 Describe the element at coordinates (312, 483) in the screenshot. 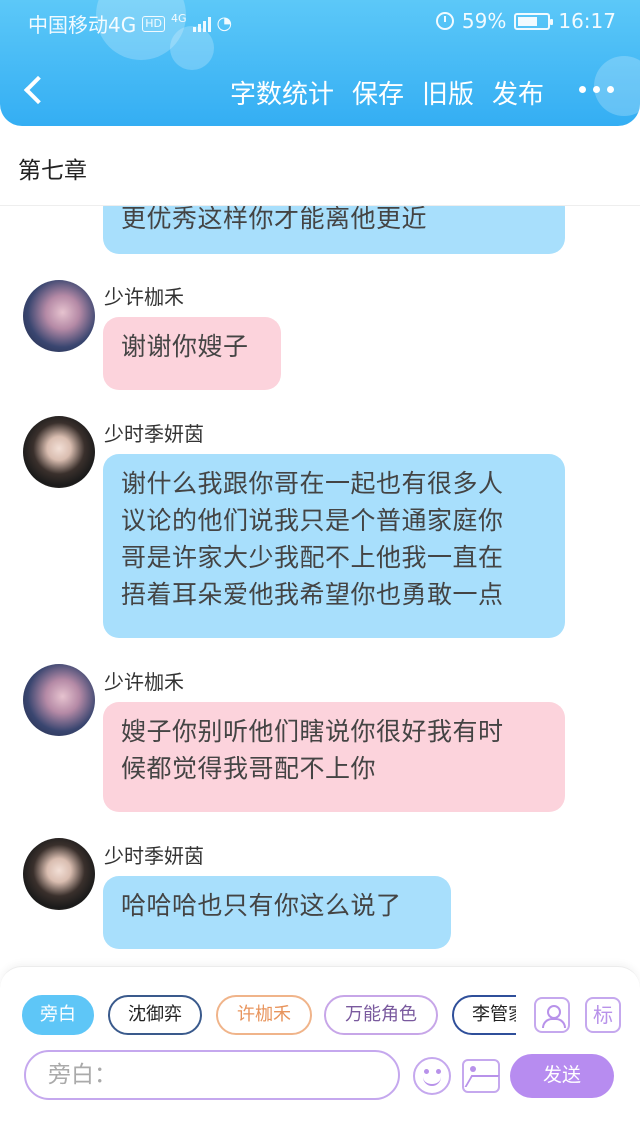

I see `message-line: 谢什么我跟你哥在一起也有很多人` at that location.